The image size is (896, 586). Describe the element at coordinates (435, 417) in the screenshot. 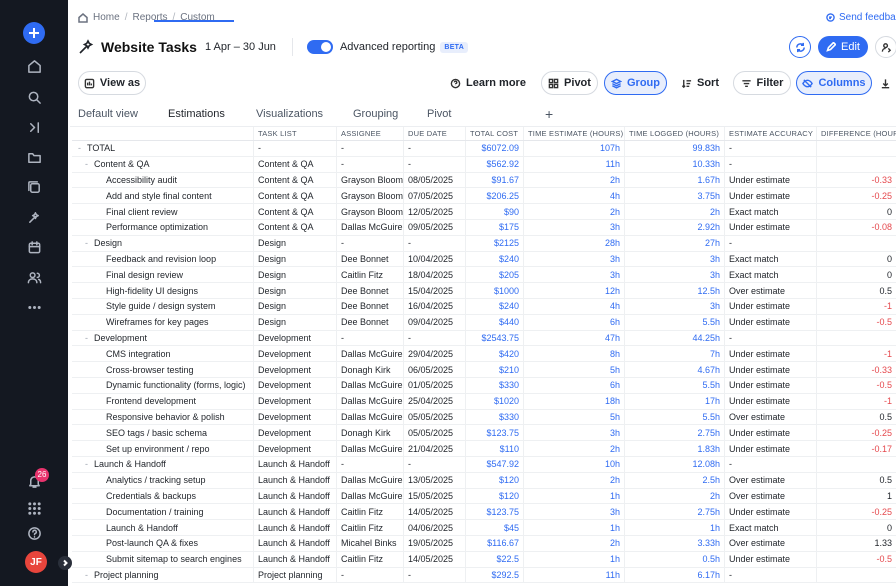

I see `cell-due-date: 05/05/2025` at that location.